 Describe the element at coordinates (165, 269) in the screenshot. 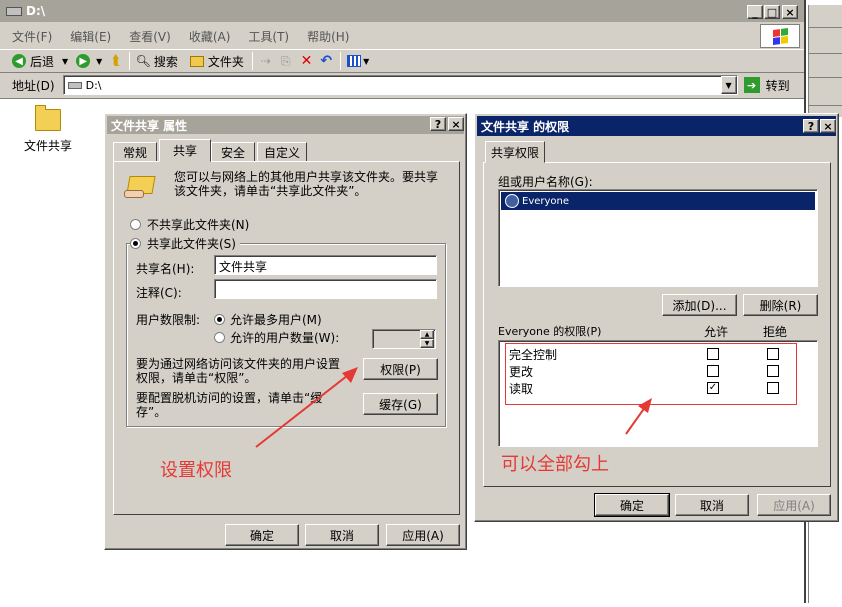

I see `share-name-label: 共享名(H):` at that location.